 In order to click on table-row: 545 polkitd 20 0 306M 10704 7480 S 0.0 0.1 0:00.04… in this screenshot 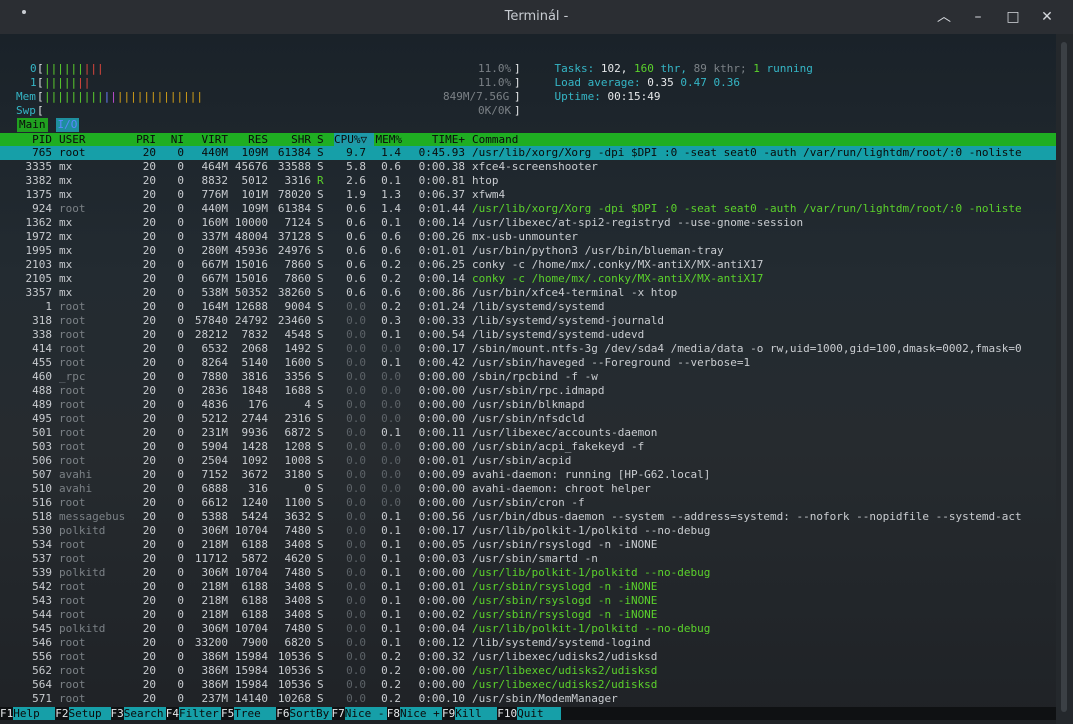, I will do `click(528, 629)`.